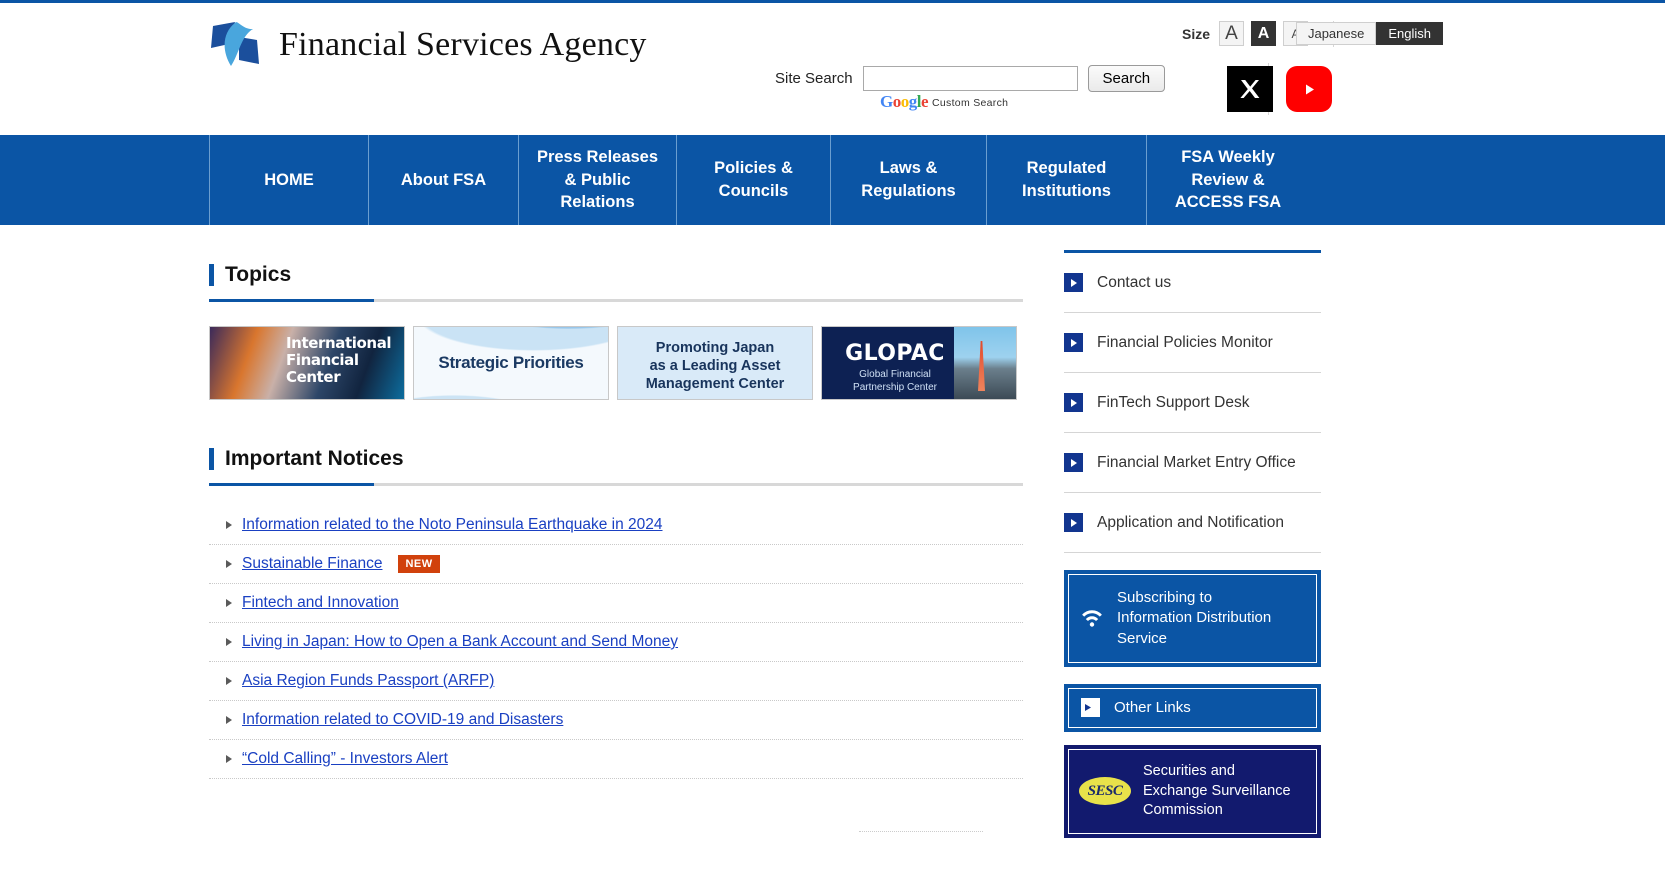  I want to click on list-item: Sustainable Finance NEW, so click(616, 564).